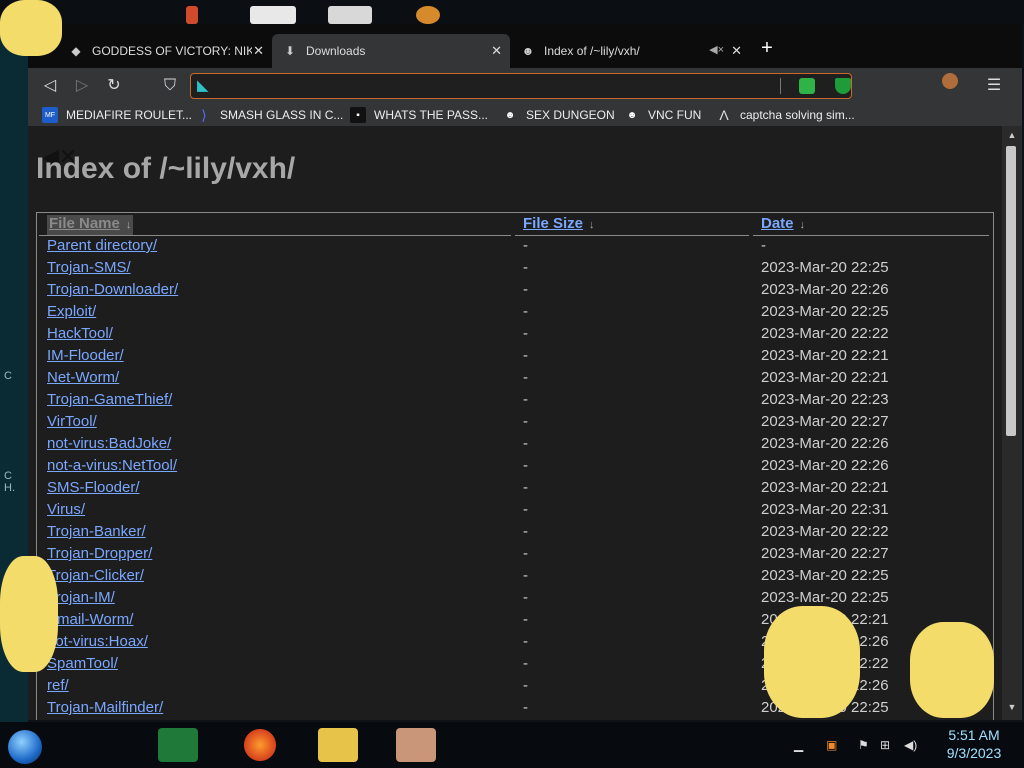 This screenshot has height=768, width=1024. I want to click on scroll-down-icon: ▼, so click(1012, 708).